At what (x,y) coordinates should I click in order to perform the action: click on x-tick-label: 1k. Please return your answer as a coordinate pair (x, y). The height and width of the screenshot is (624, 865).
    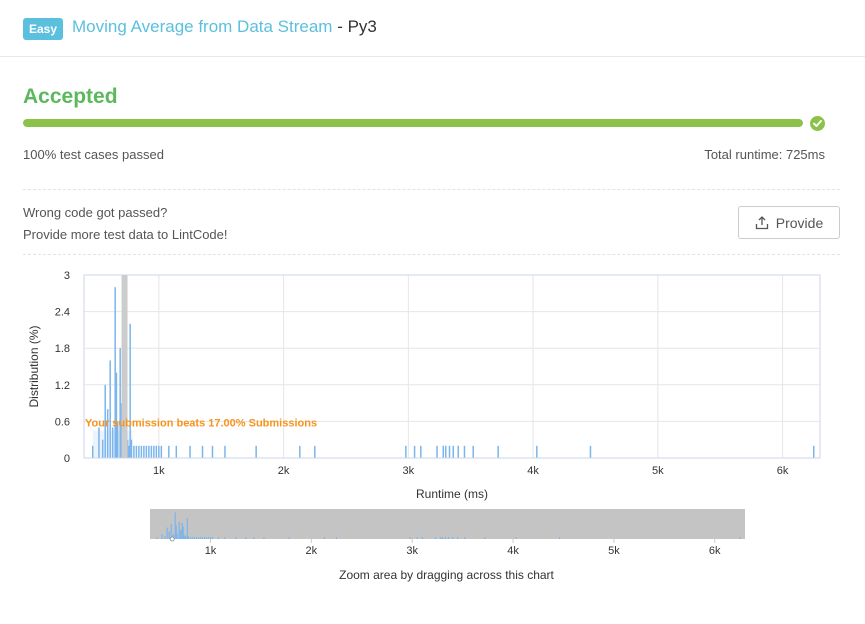
    Looking at the image, I should click on (159, 471).